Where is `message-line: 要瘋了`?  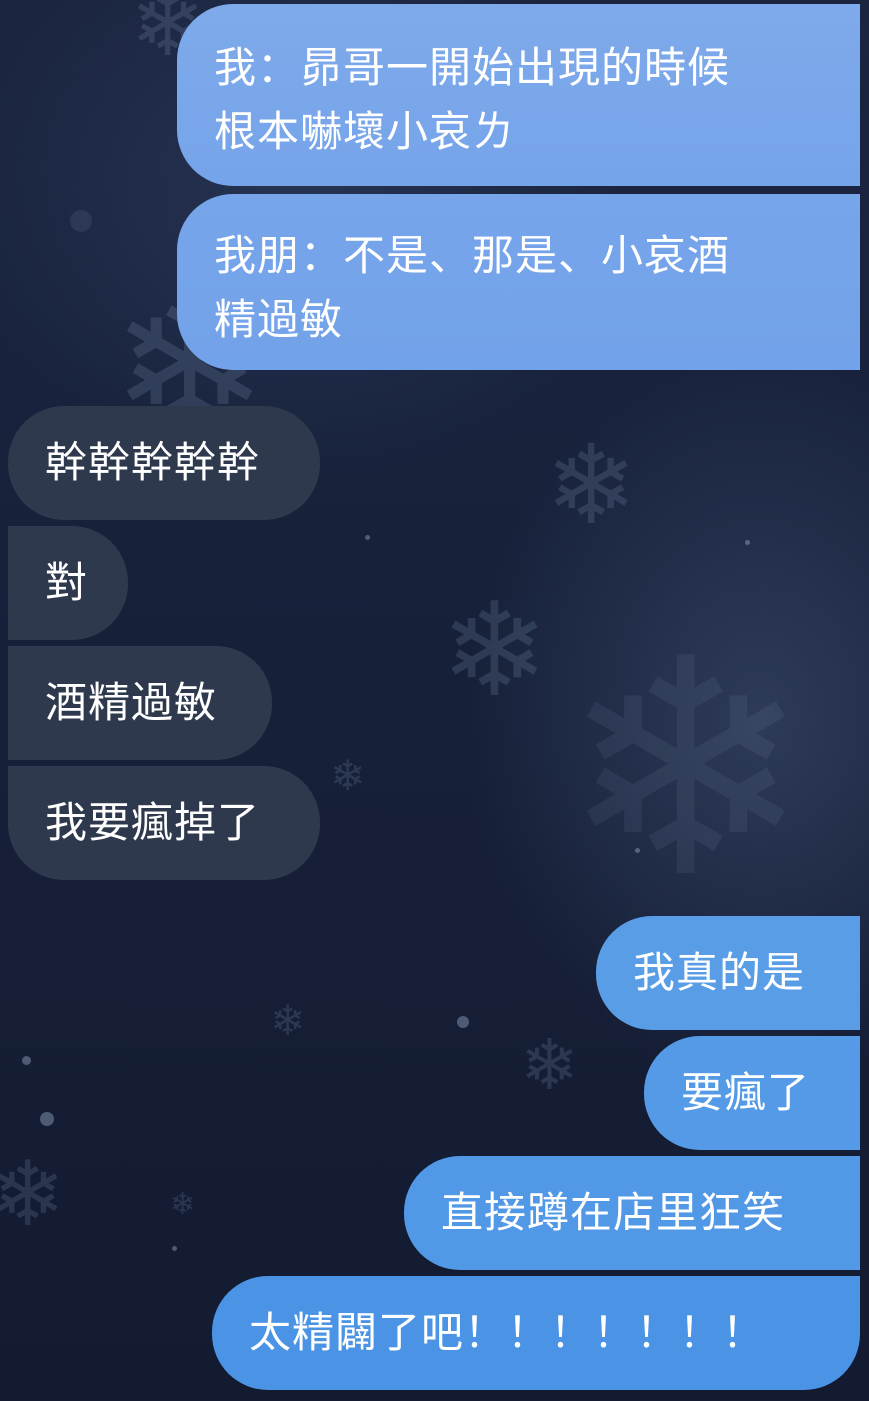
message-line: 要瘋了 is located at coordinates (746, 1092).